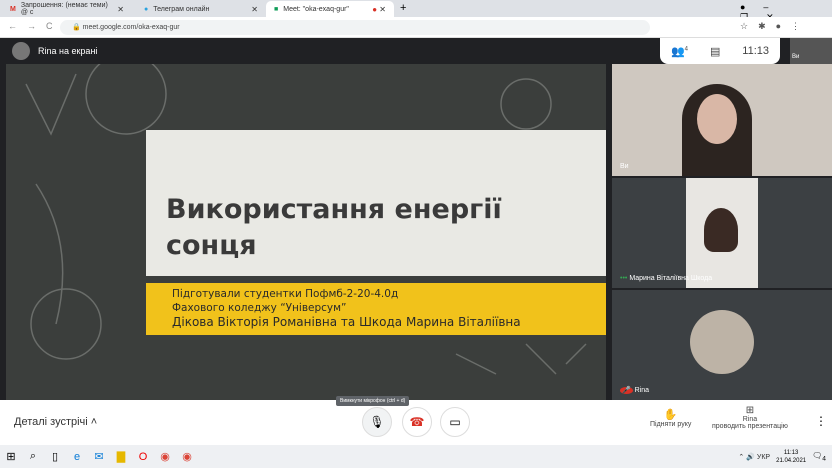 This screenshot has height=468, width=832. Describe the element at coordinates (67, 9) in the screenshot. I see `tab-gmail: M Запрошення: (немає теми) @ с ✕` at that location.